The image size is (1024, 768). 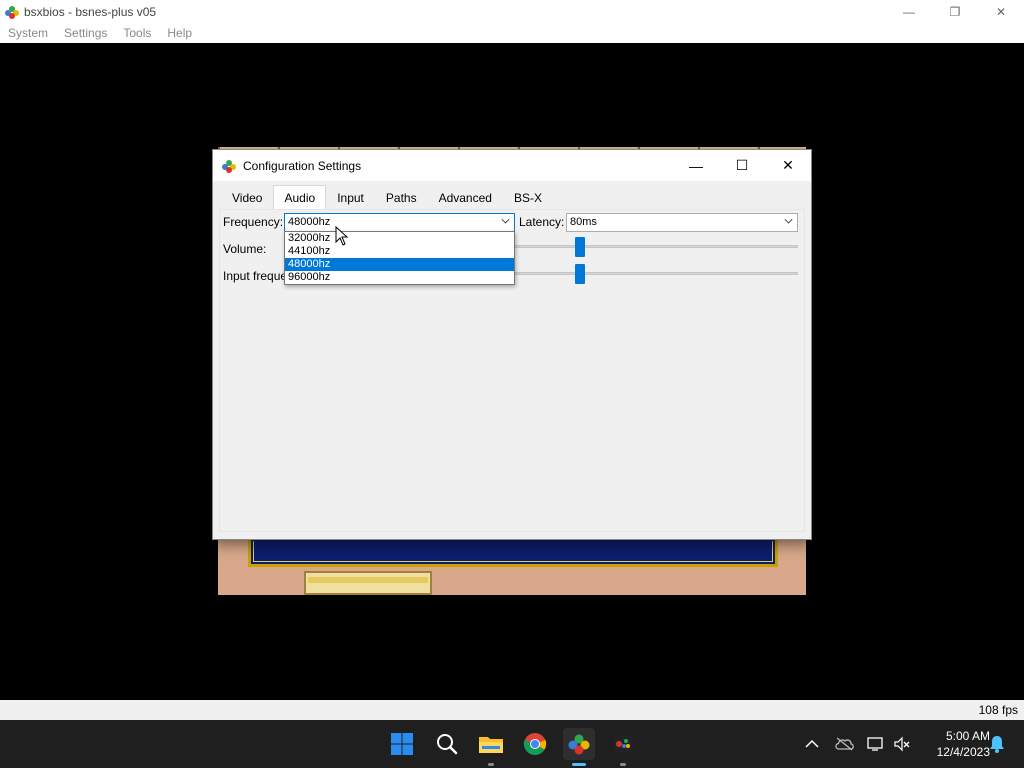 What do you see at coordinates (682, 222) in the screenshot?
I see `latency-select: 80ms` at bounding box center [682, 222].